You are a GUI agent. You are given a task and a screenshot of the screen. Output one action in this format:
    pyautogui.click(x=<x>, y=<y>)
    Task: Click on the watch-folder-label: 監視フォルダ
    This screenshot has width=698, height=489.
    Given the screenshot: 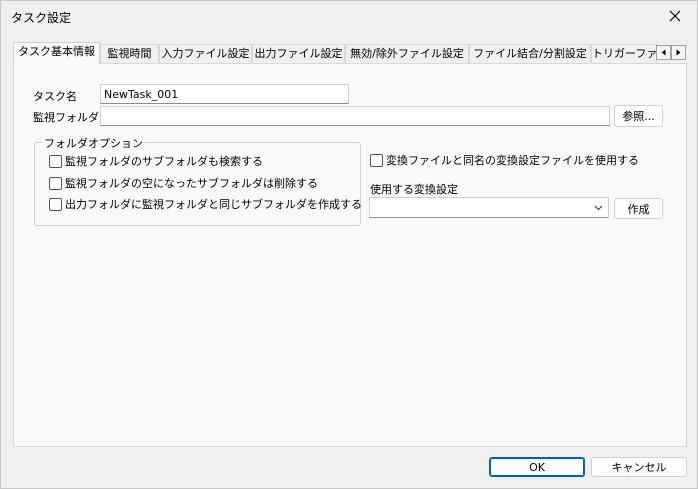 What is the action you would take?
    pyautogui.click(x=66, y=117)
    